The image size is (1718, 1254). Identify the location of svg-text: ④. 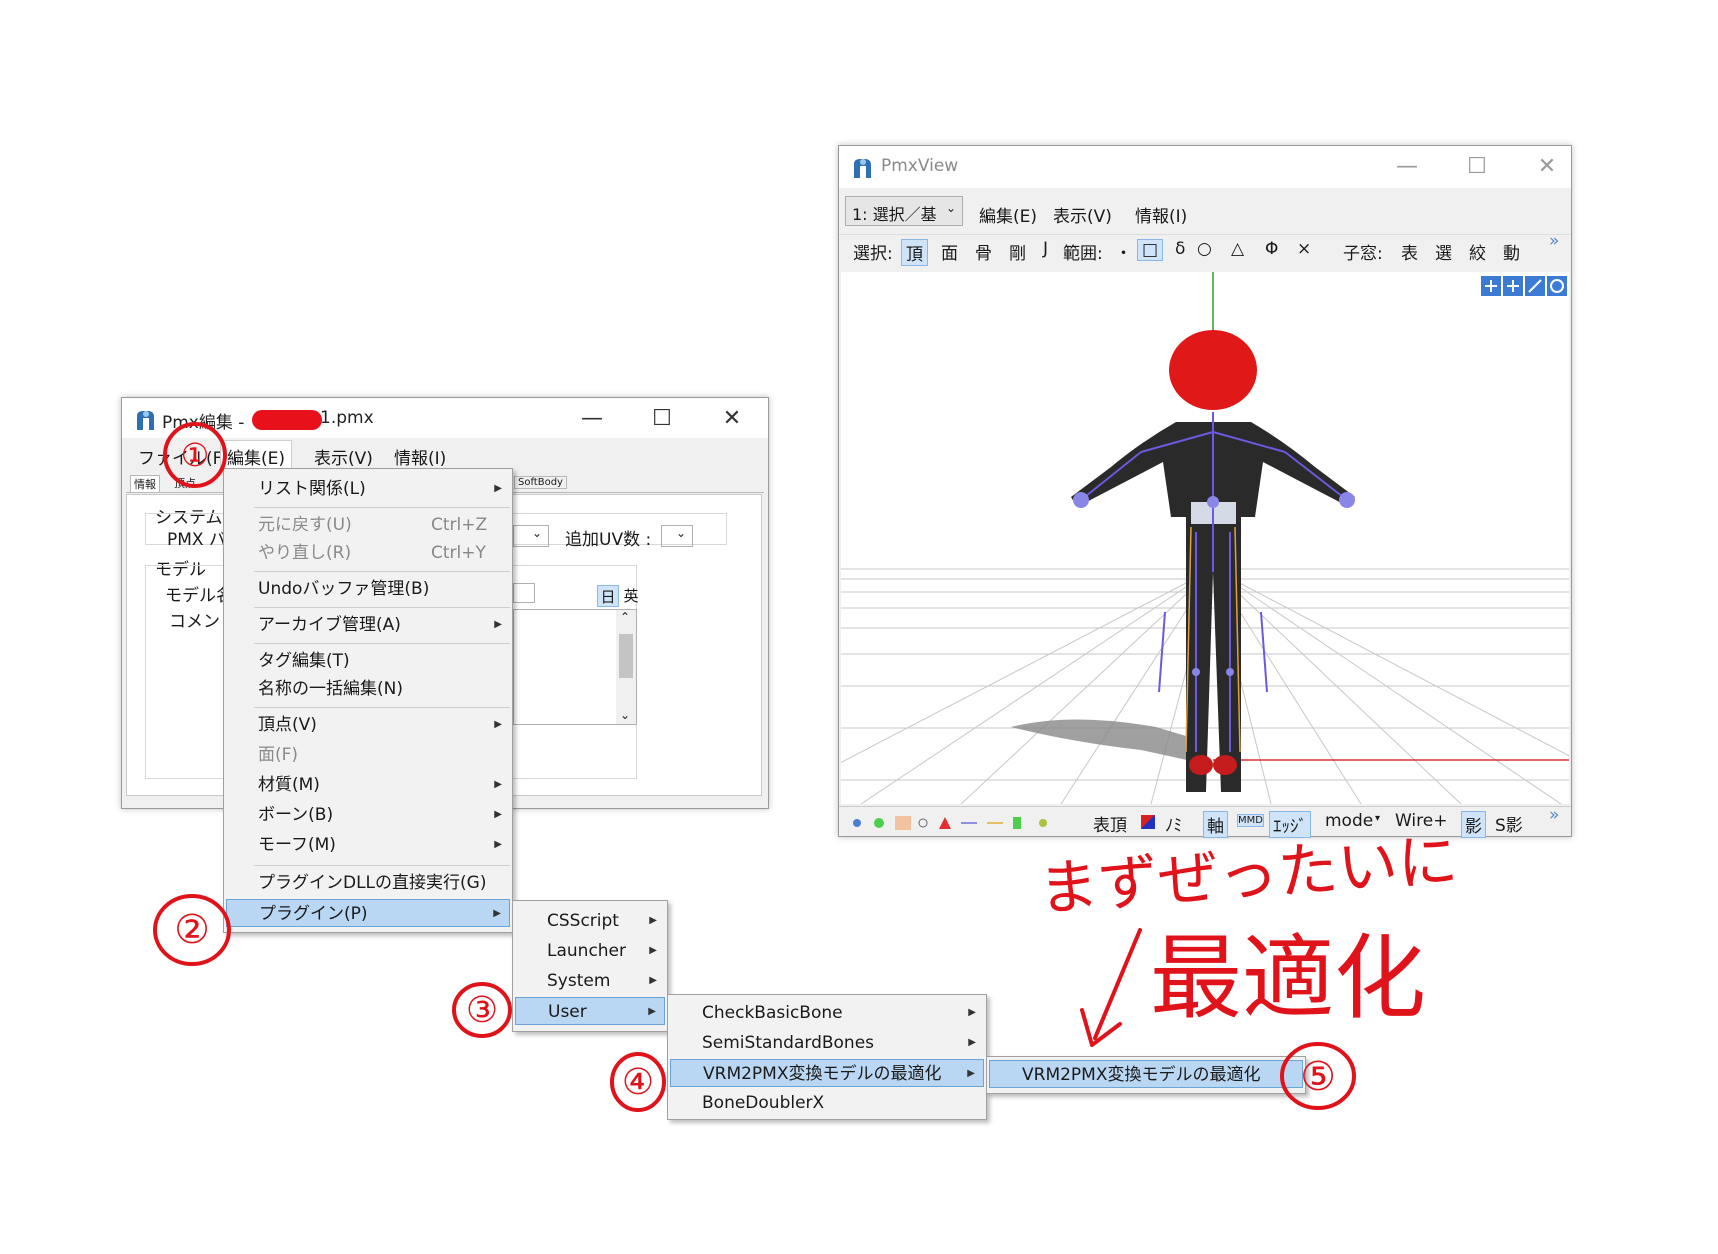
(638, 1082).